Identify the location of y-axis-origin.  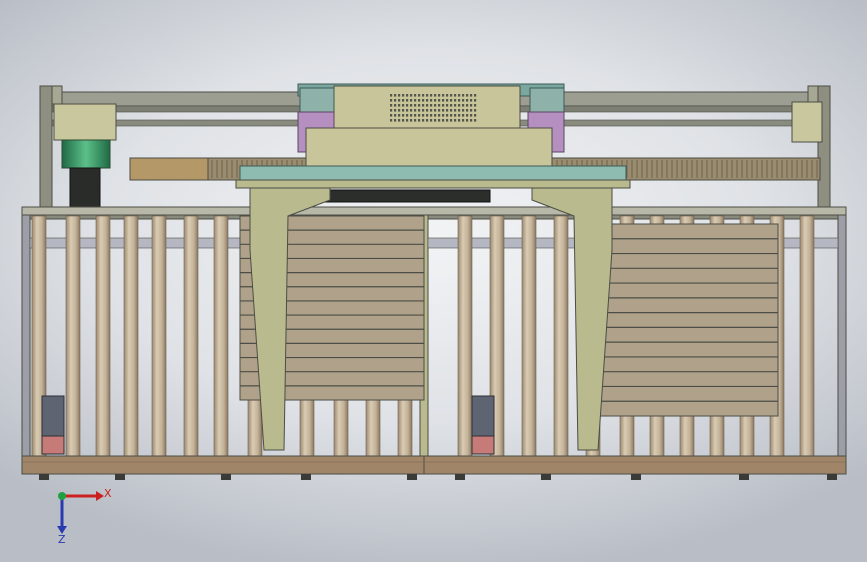
(62, 496).